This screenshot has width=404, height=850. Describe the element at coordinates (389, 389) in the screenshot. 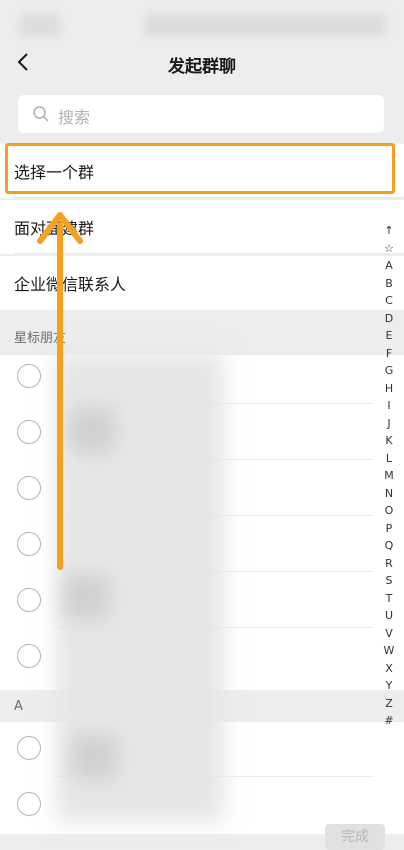

I see `index-letter: H` at that location.